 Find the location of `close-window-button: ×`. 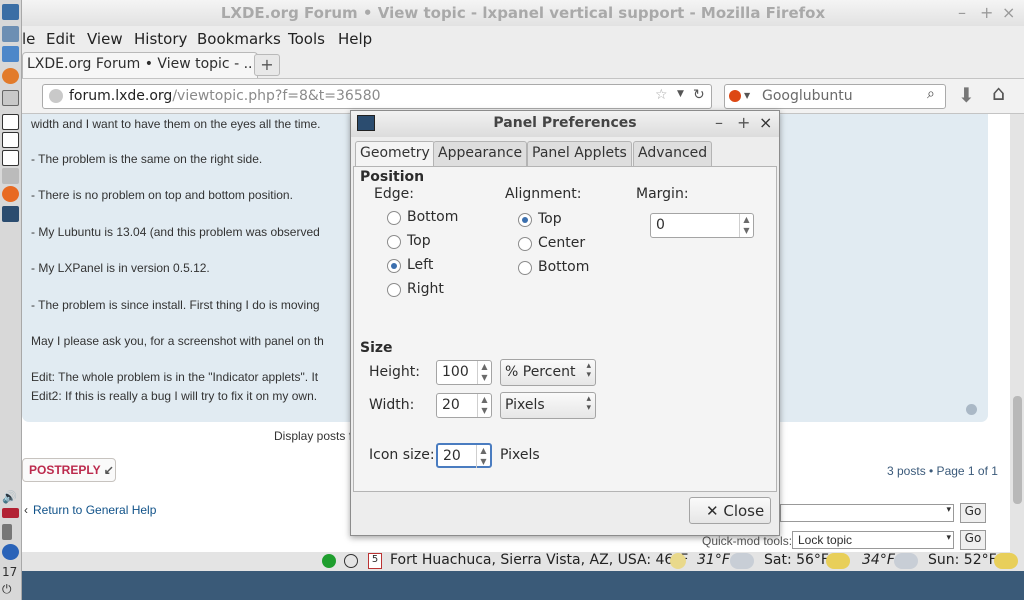

close-window-button: × is located at coordinates (1008, 12).